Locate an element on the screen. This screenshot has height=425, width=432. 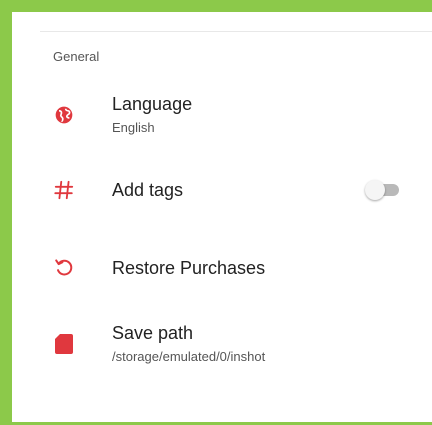
divider is located at coordinates (236, 31).